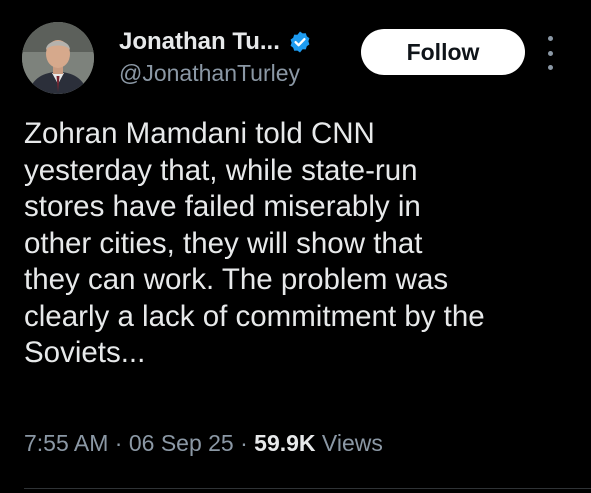 The width and height of the screenshot is (591, 493). I want to click on profile-photo, so click(58, 58).